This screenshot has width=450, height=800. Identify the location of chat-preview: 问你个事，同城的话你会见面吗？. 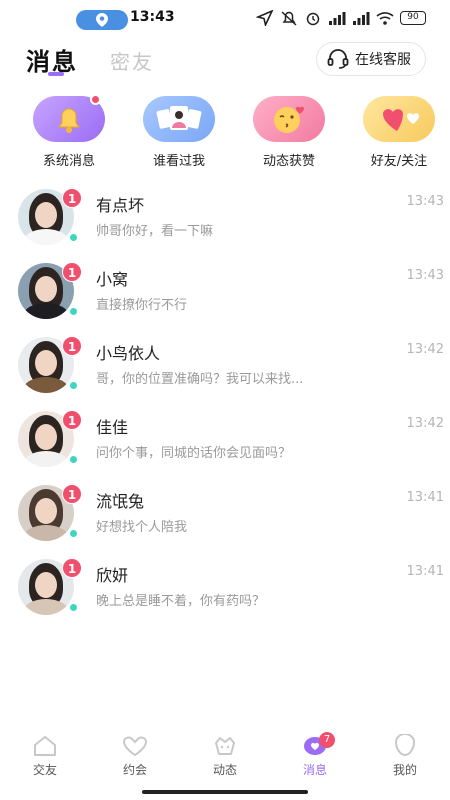
(194, 453).